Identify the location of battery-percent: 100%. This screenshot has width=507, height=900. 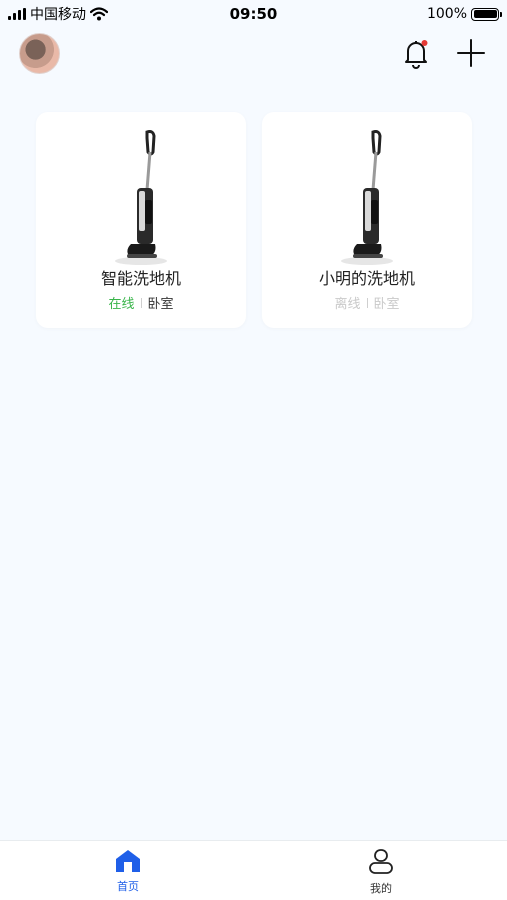
(446, 14).